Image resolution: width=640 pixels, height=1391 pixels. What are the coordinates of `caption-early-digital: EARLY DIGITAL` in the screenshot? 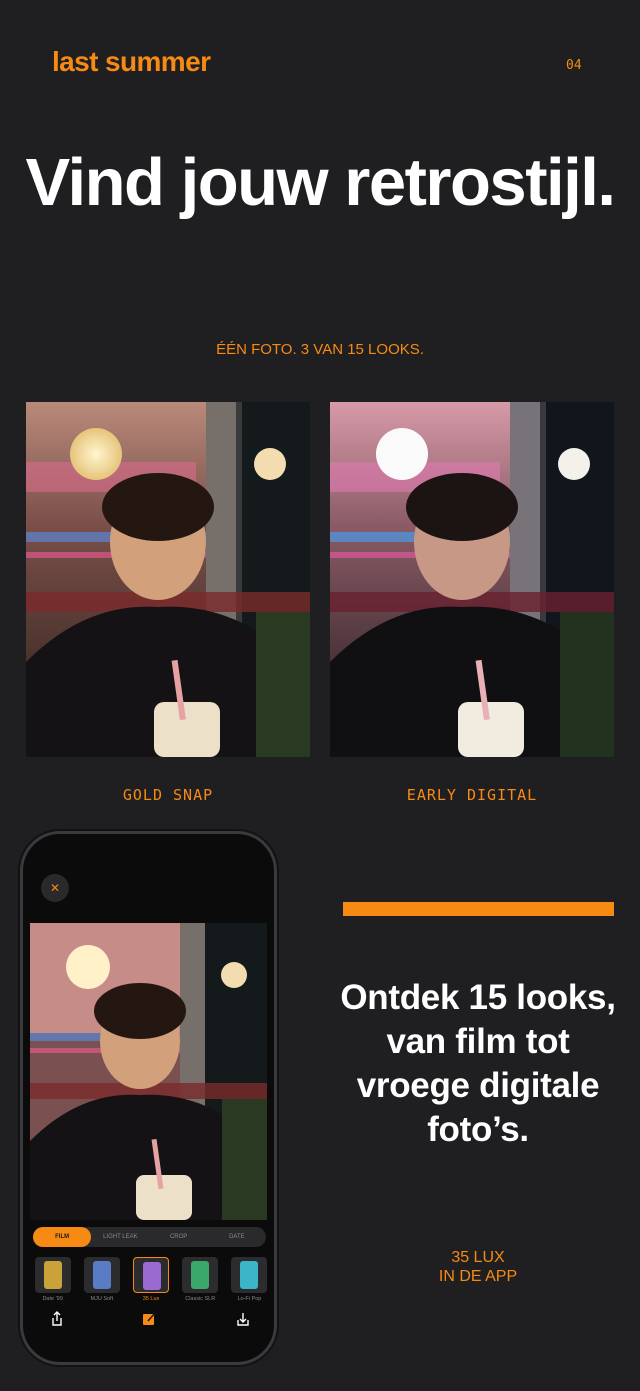 It's located at (472, 795).